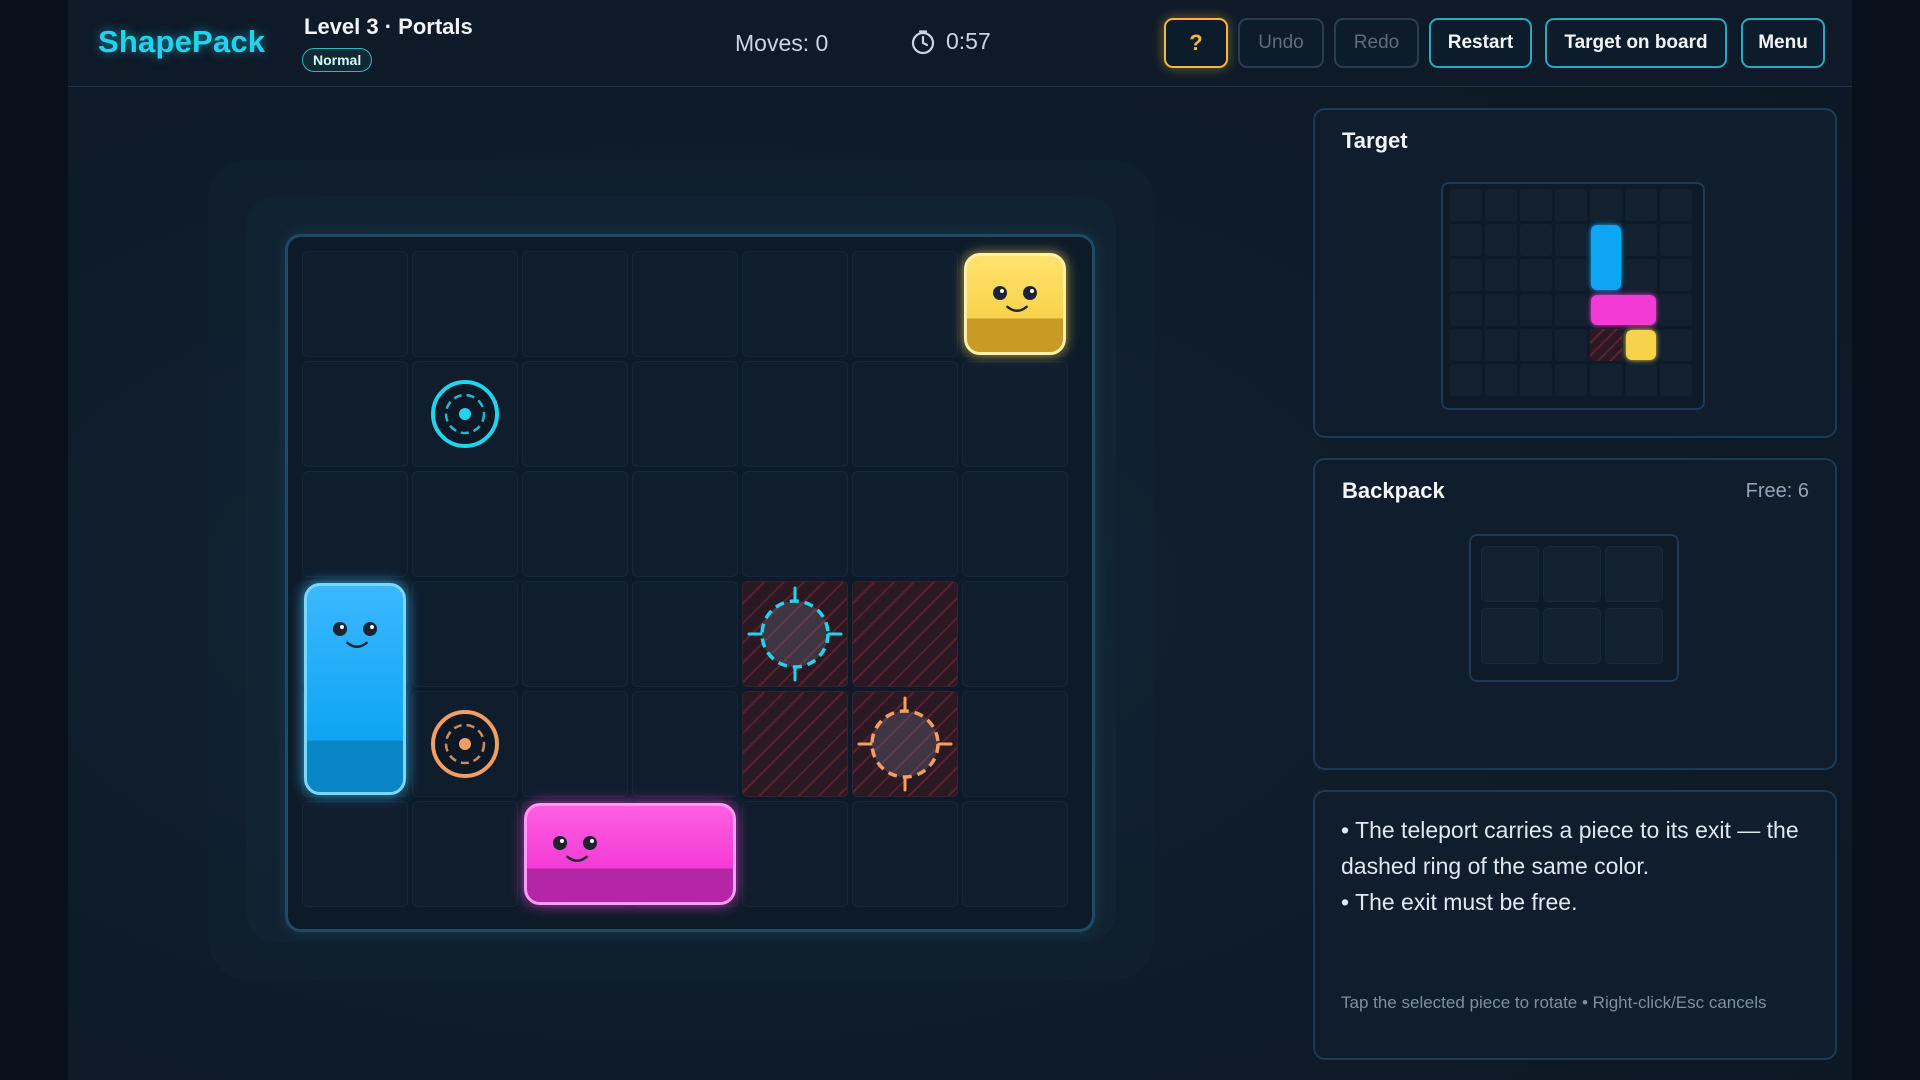 The height and width of the screenshot is (1080, 1920). Describe the element at coordinates (1196, 43) in the screenshot. I see `help-button: ?` at that location.